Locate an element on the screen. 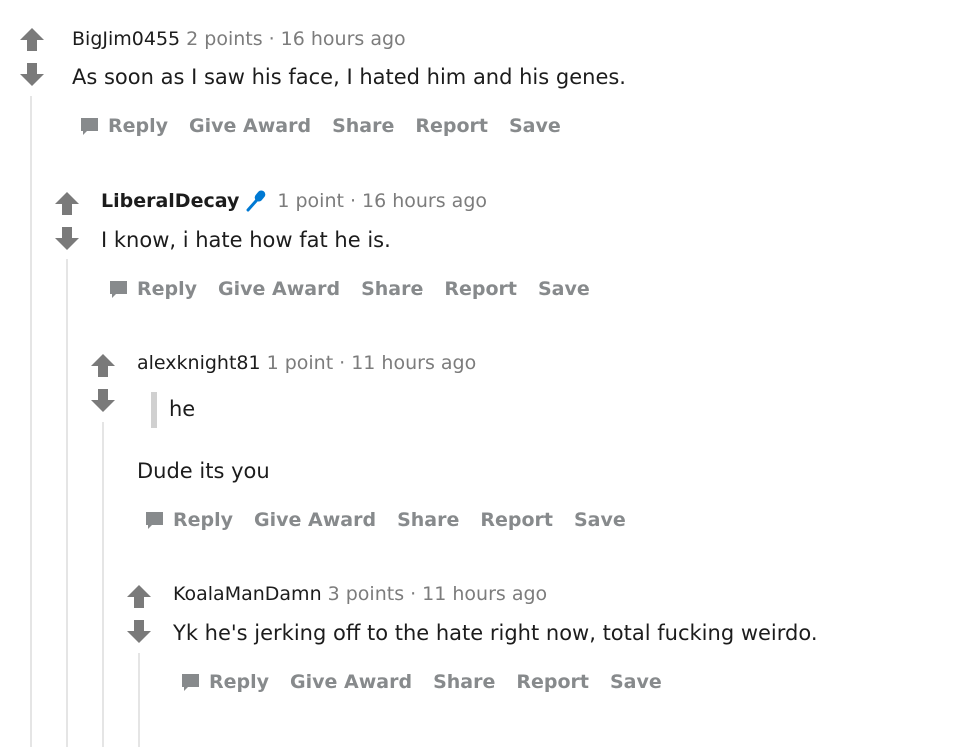 This screenshot has width=980, height=747. blockquote: he is located at coordinates (173, 410).